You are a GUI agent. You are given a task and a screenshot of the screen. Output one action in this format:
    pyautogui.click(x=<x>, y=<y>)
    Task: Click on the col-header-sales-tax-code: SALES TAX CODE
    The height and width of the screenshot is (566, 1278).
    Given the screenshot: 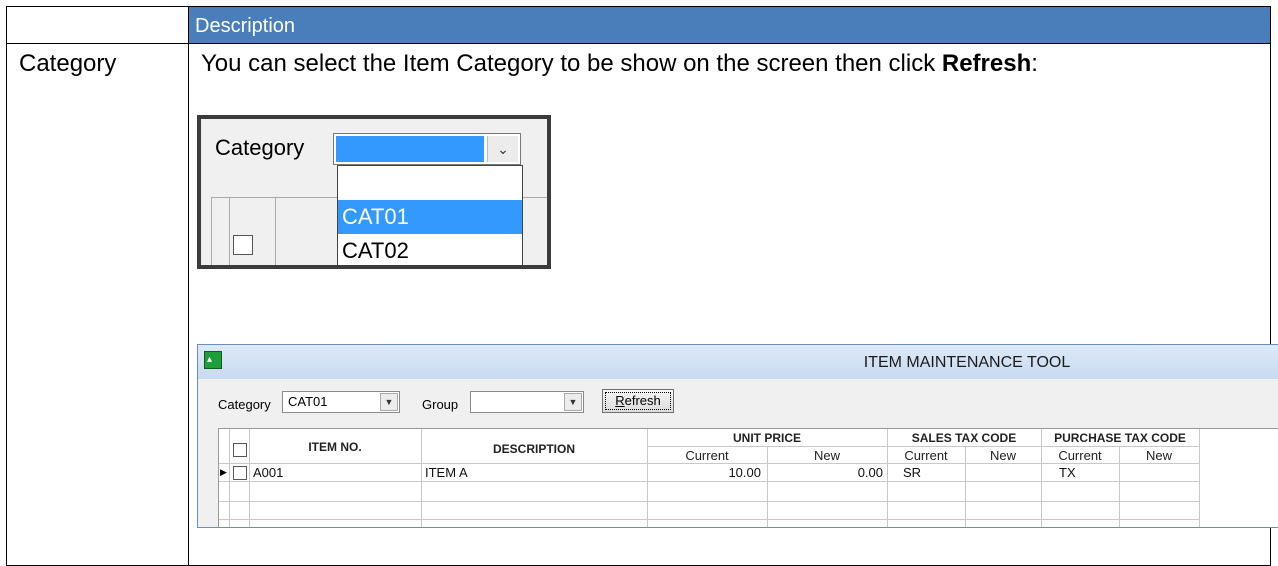 What is the action you would take?
    pyautogui.click(x=964, y=438)
    